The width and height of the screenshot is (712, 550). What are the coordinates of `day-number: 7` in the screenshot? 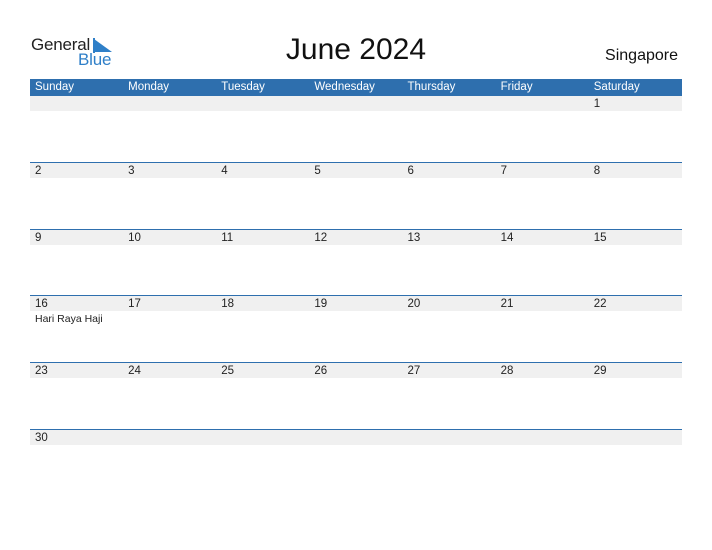 It's located at (504, 171).